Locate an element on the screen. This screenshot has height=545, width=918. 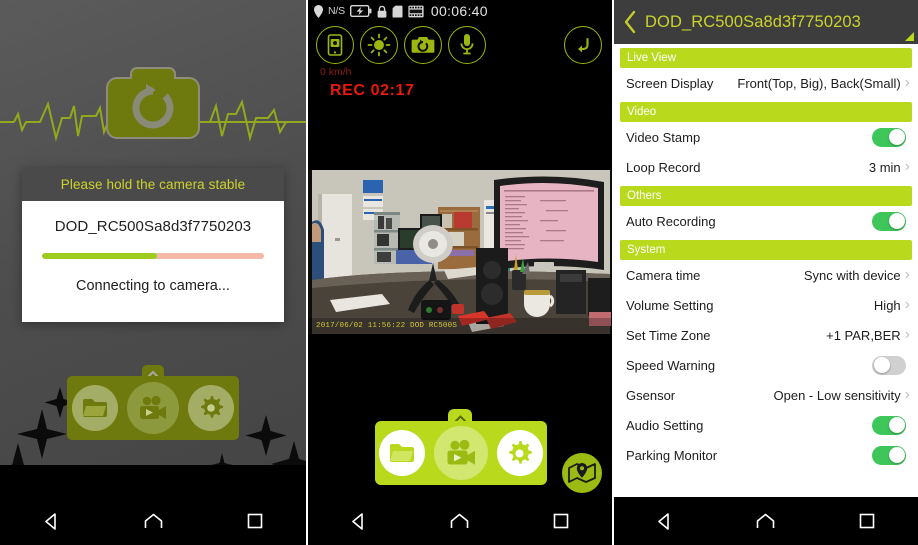
settings-row-value: +1 PAR,BER is located at coordinates (863, 335).